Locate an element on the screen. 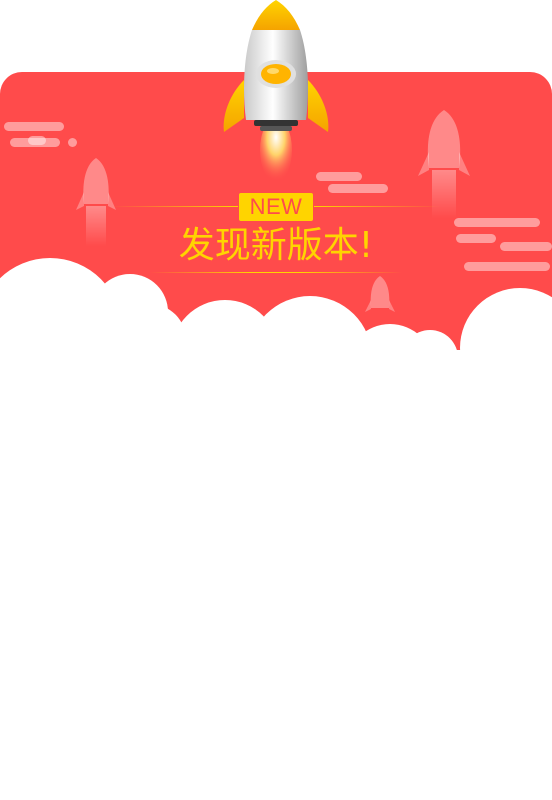 The height and width of the screenshot is (800, 552). badge-rule-right is located at coordinates (377, 206).